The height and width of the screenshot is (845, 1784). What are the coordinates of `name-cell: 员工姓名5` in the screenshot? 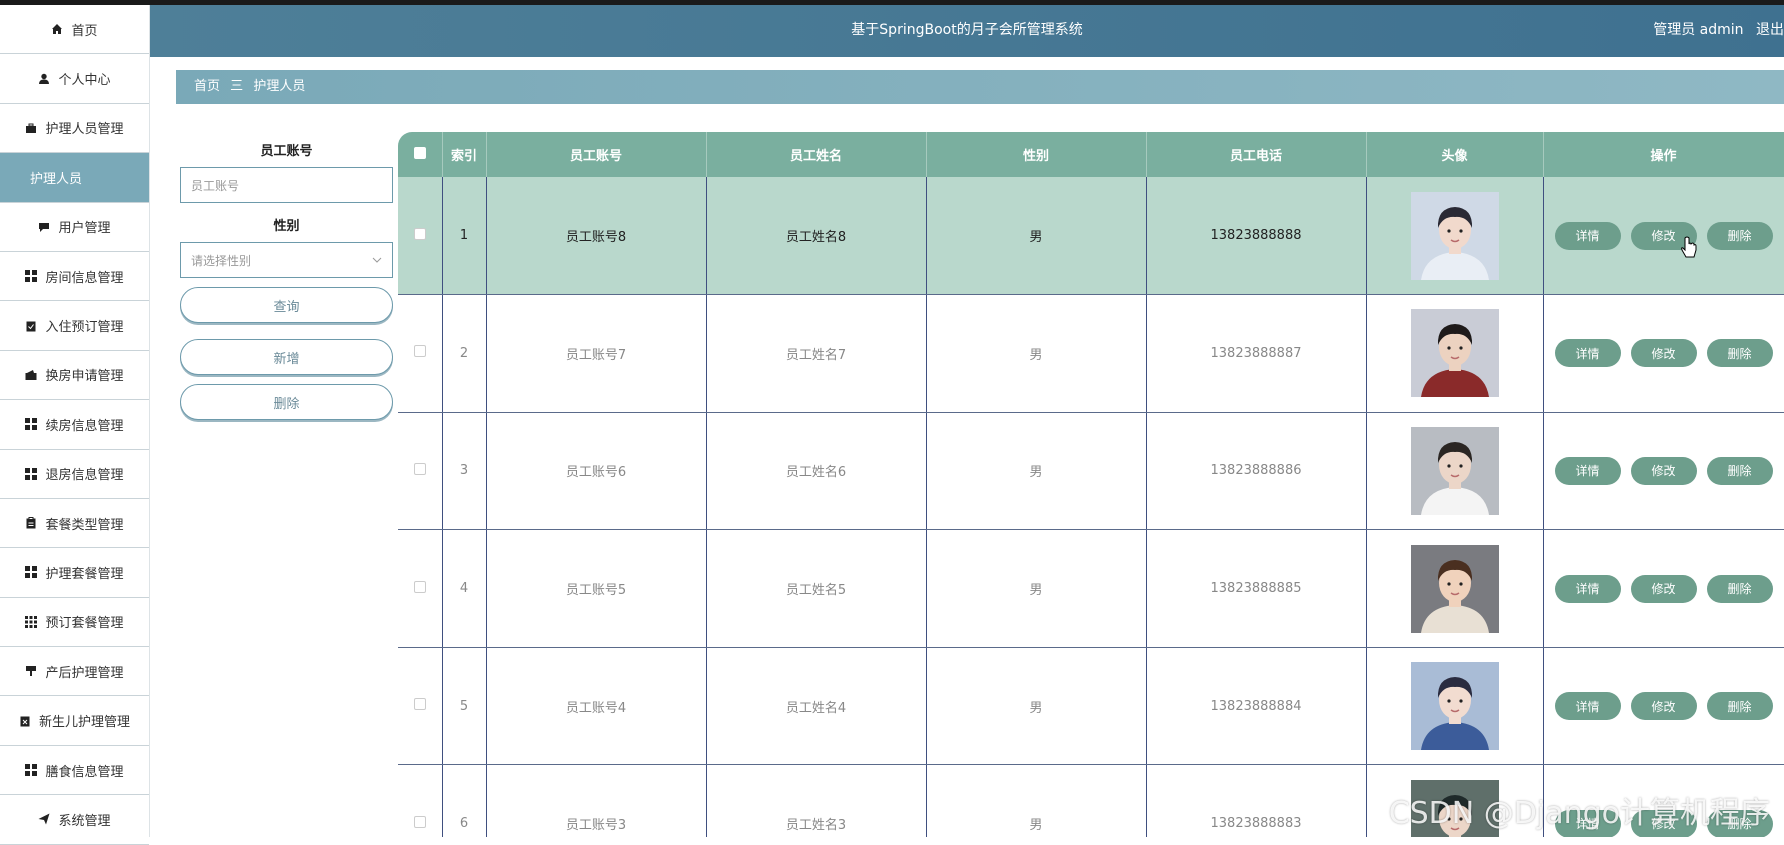 It's located at (816, 588).